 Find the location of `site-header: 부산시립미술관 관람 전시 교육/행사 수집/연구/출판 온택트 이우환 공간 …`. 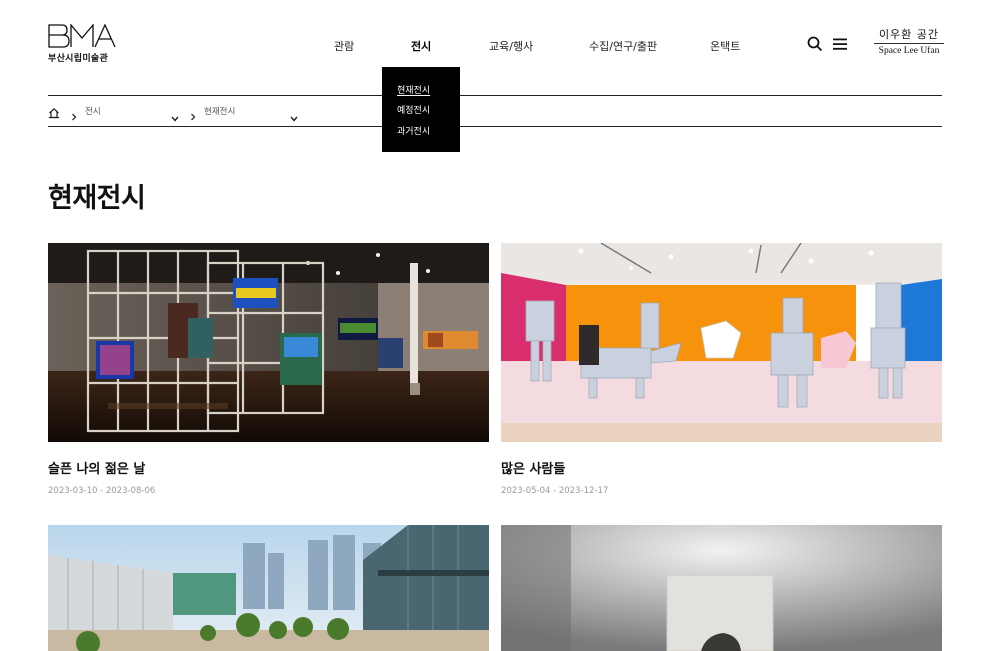

site-header: 부산시립미술관 관람 전시 교육/행사 수집/연구/출판 온택트 이우환 공간 … is located at coordinates (500, 47).